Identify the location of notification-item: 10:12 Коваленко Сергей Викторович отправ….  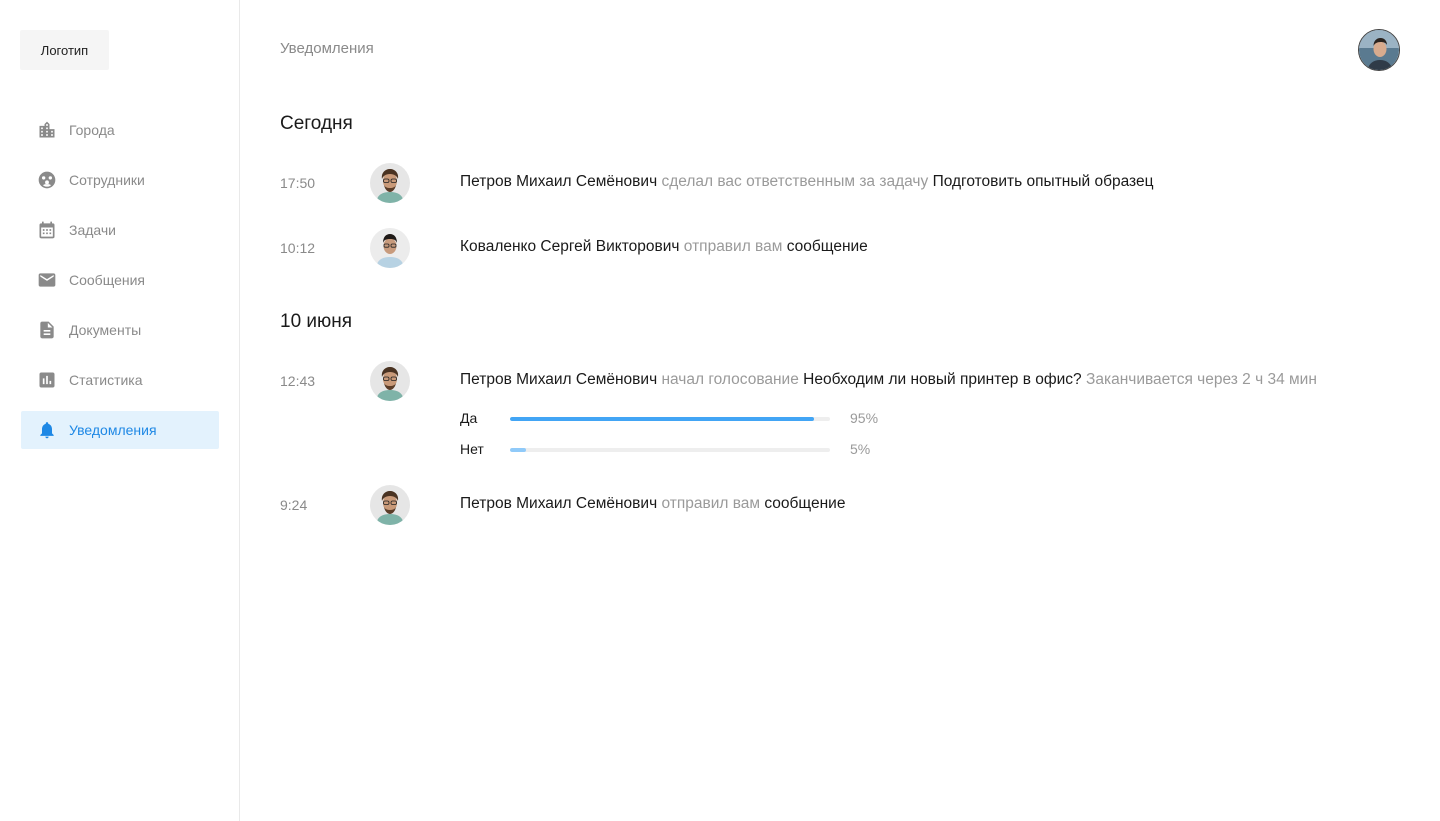
(840, 248).